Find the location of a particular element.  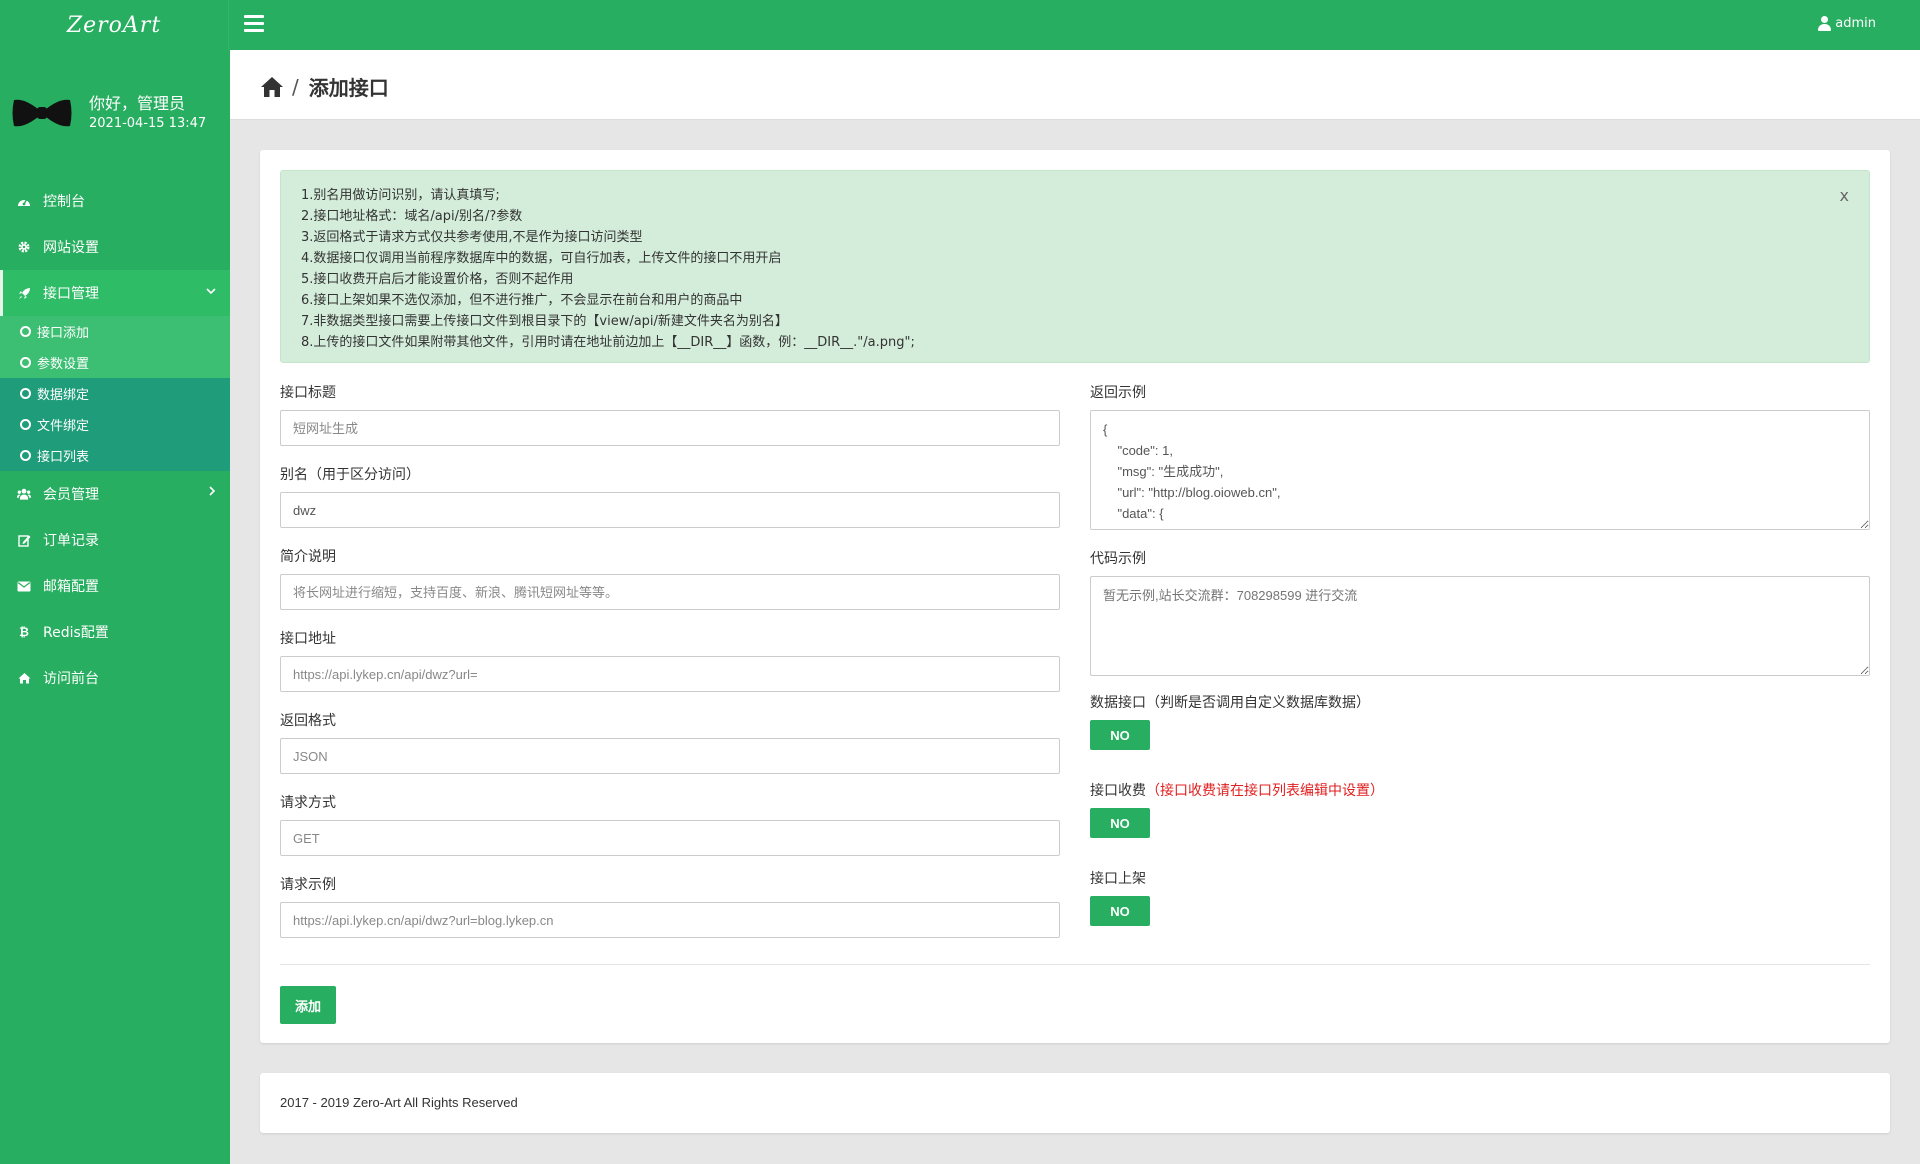

charge-toggle: NO is located at coordinates (1120, 823).